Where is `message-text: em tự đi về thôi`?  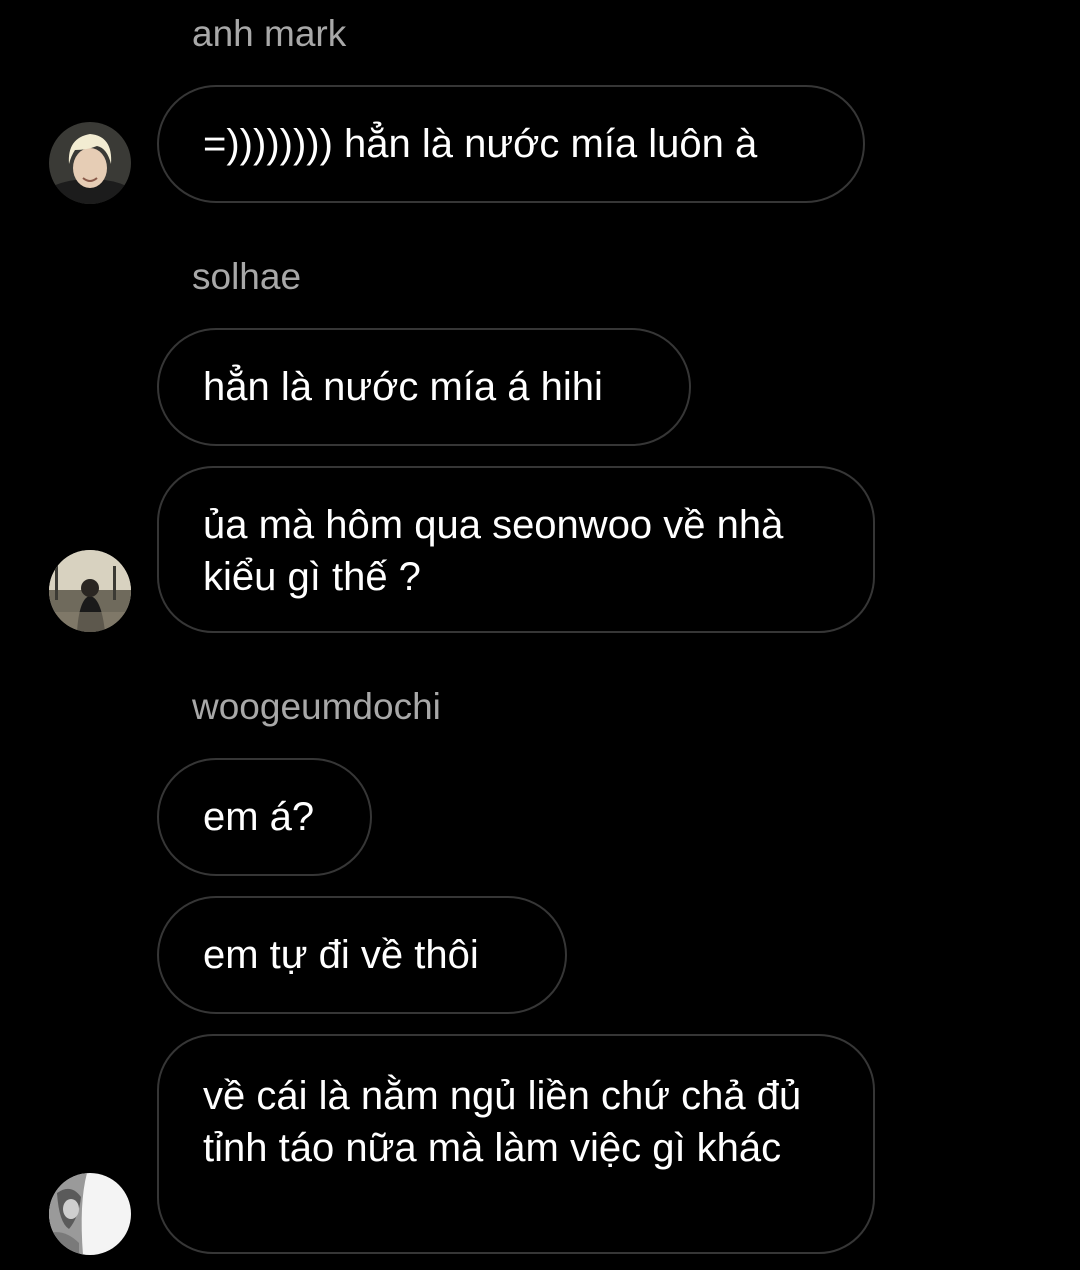 message-text: em tự đi về thôi is located at coordinates (341, 955).